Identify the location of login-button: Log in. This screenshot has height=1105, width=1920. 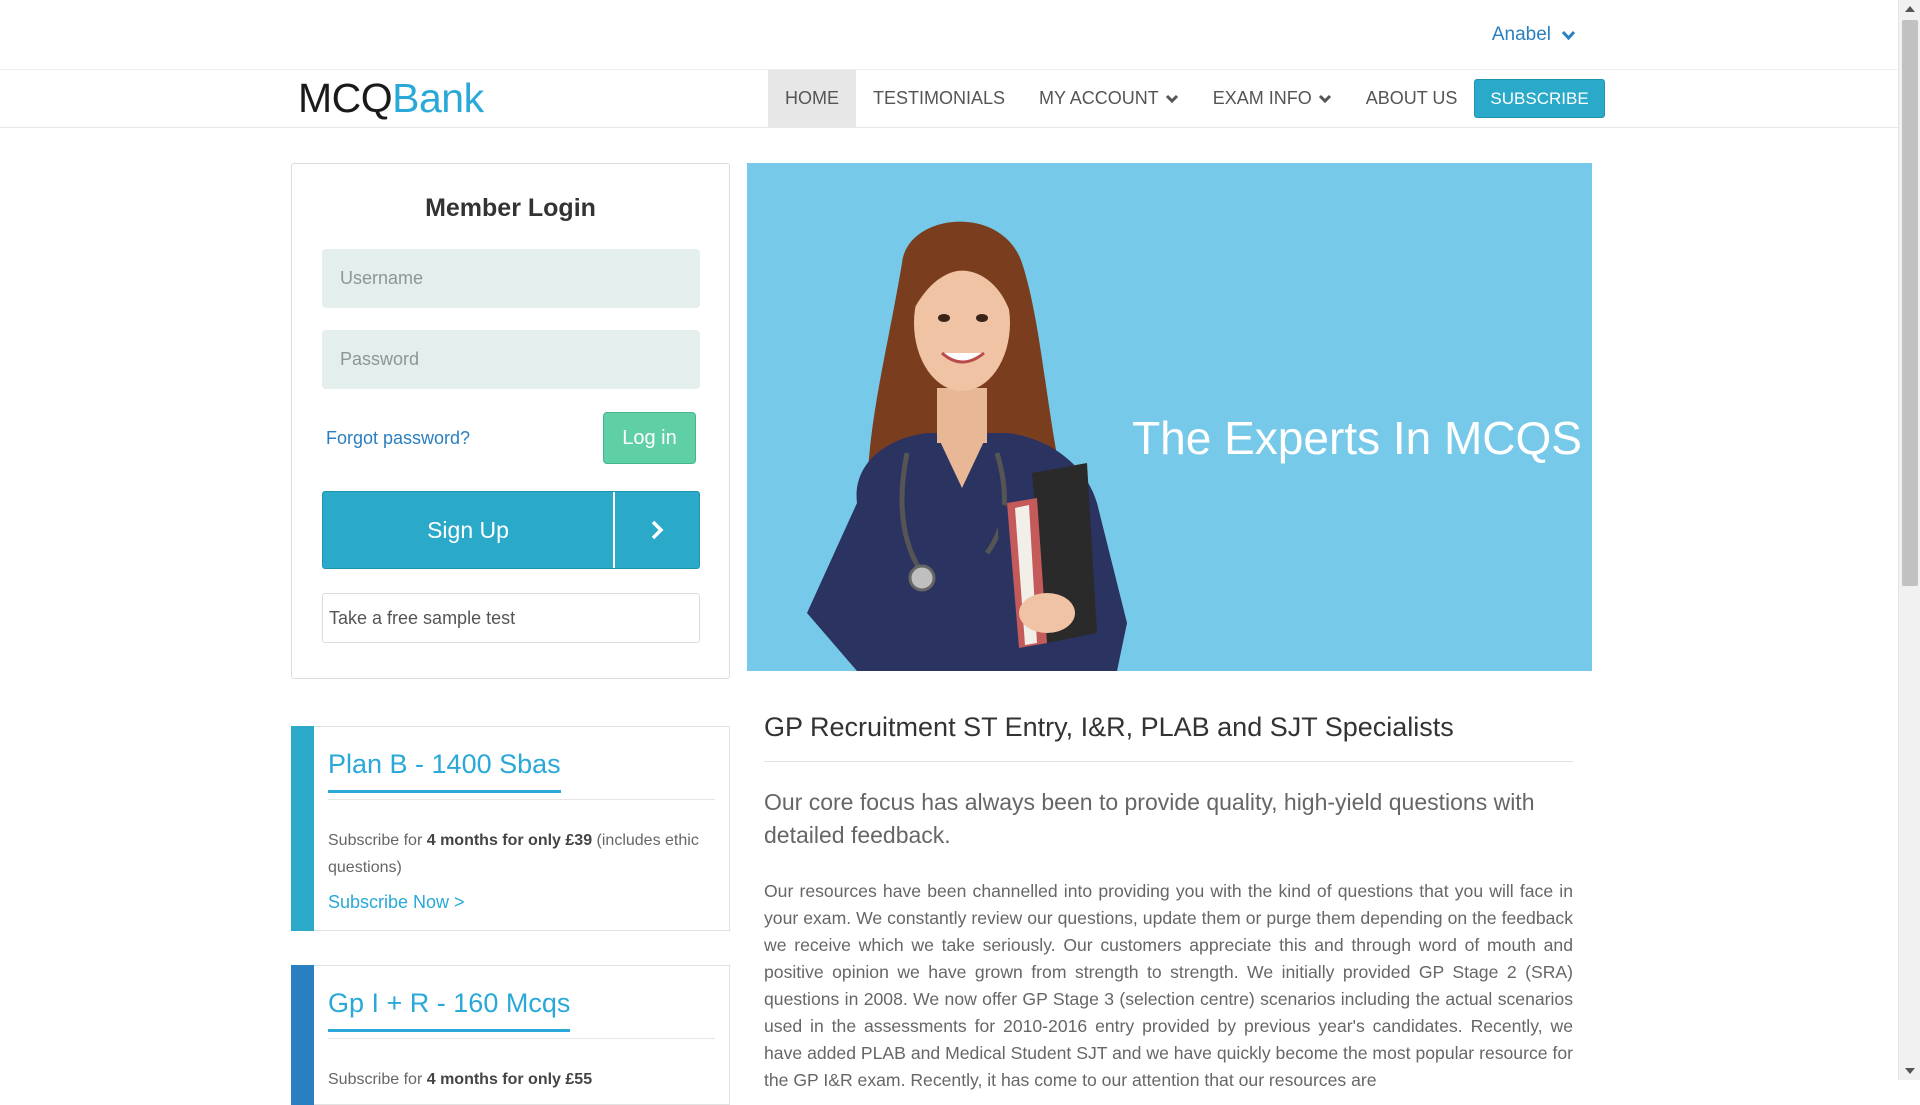
(649, 438).